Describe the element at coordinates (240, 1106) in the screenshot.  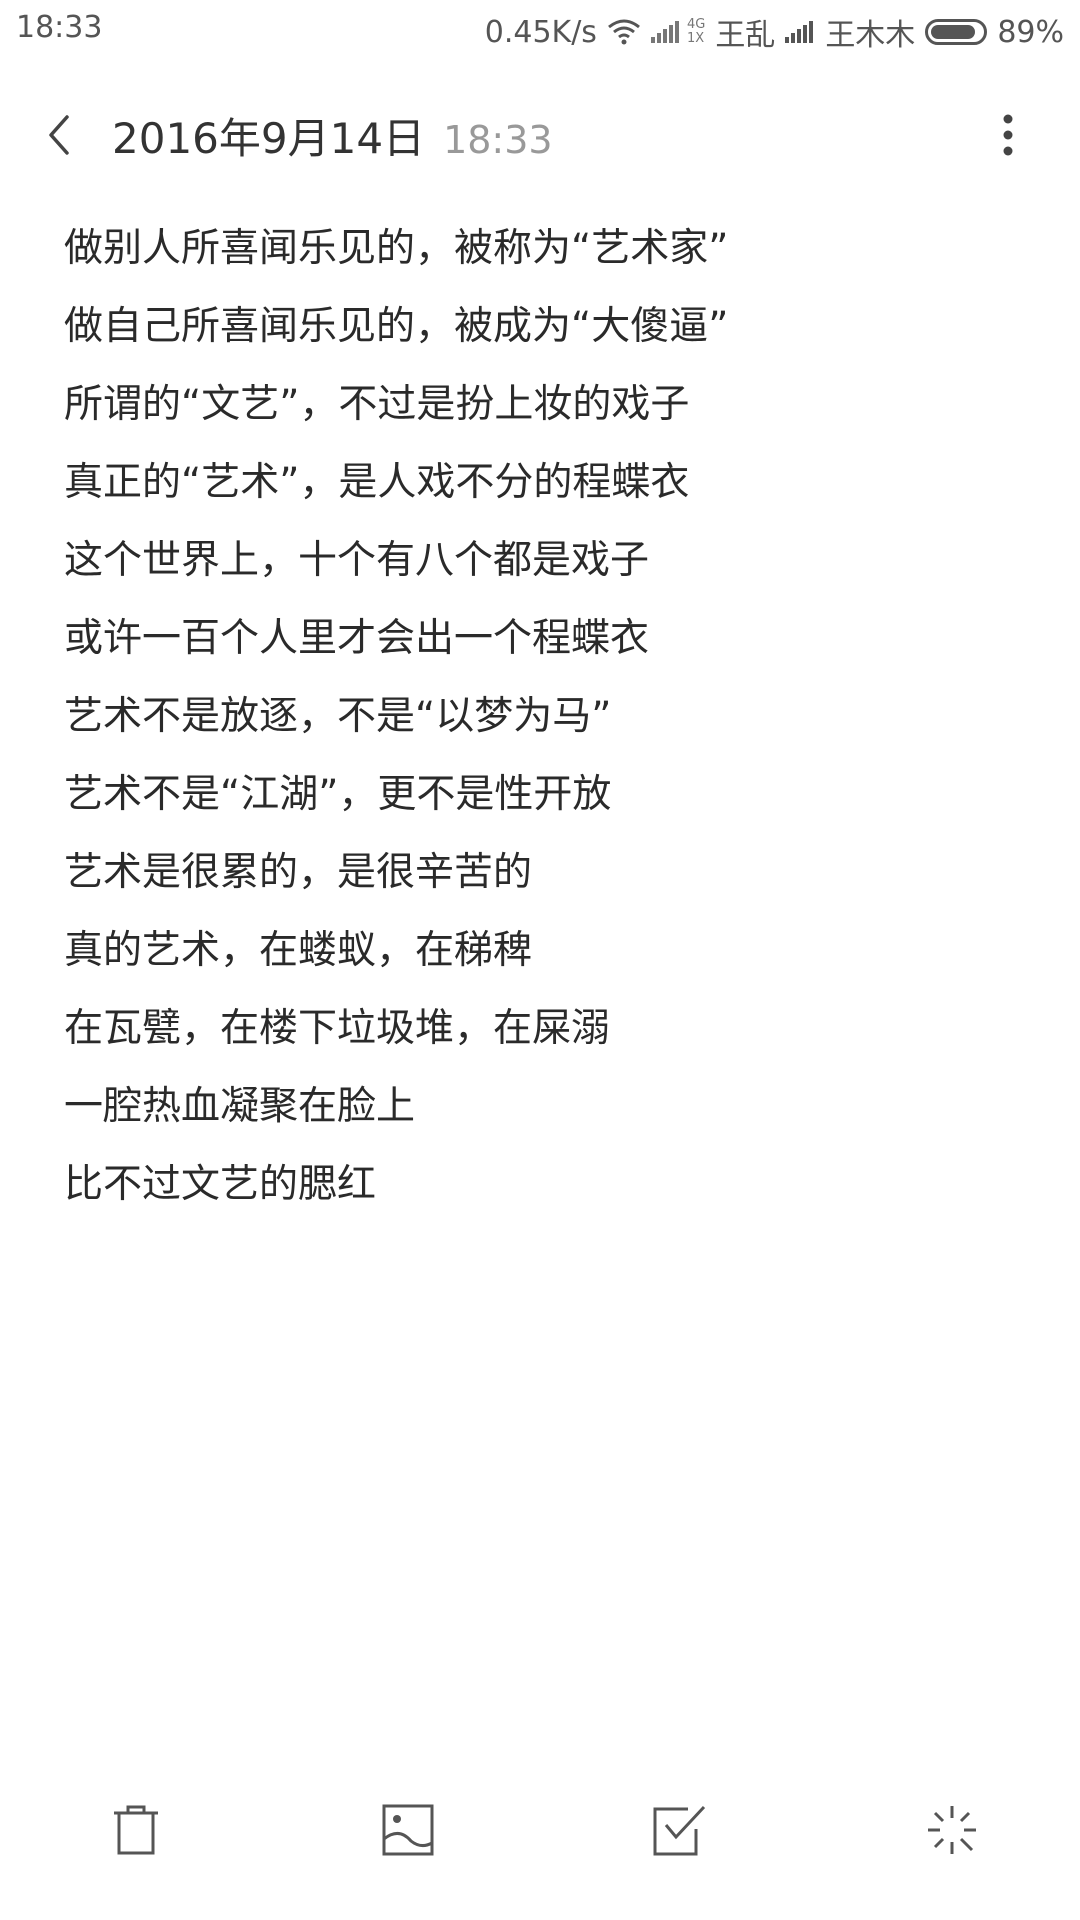
I see `note-line: 一腔热血凝聚在脸上` at that location.